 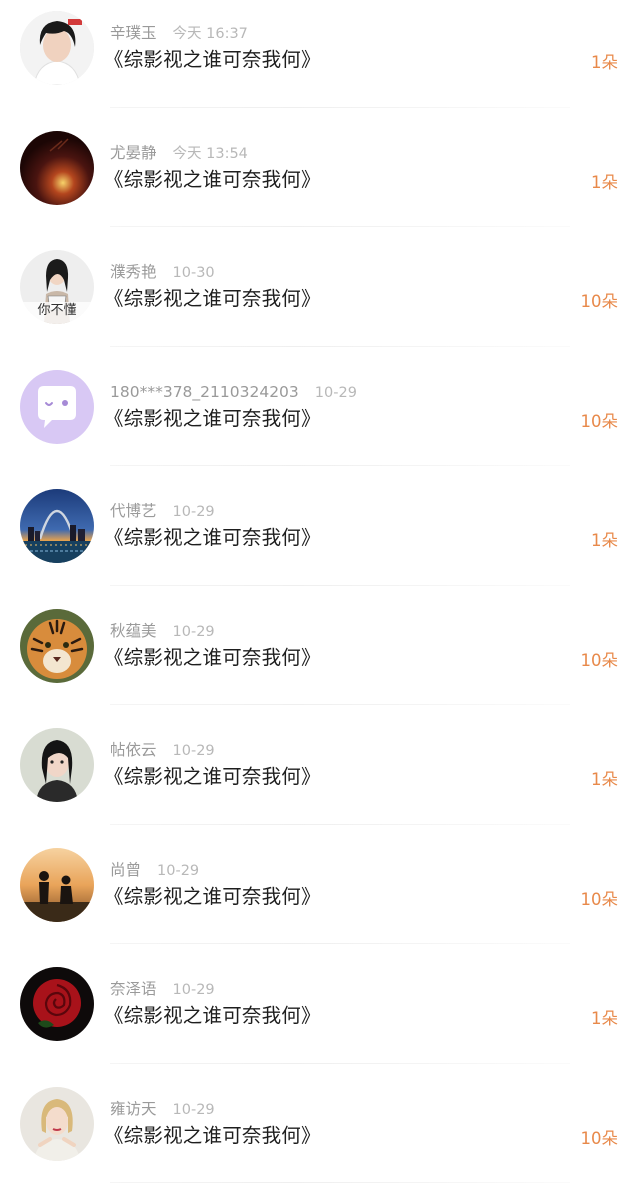 What do you see at coordinates (204, 392) in the screenshot?
I see `user-name: 180***378_2110324203` at bounding box center [204, 392].